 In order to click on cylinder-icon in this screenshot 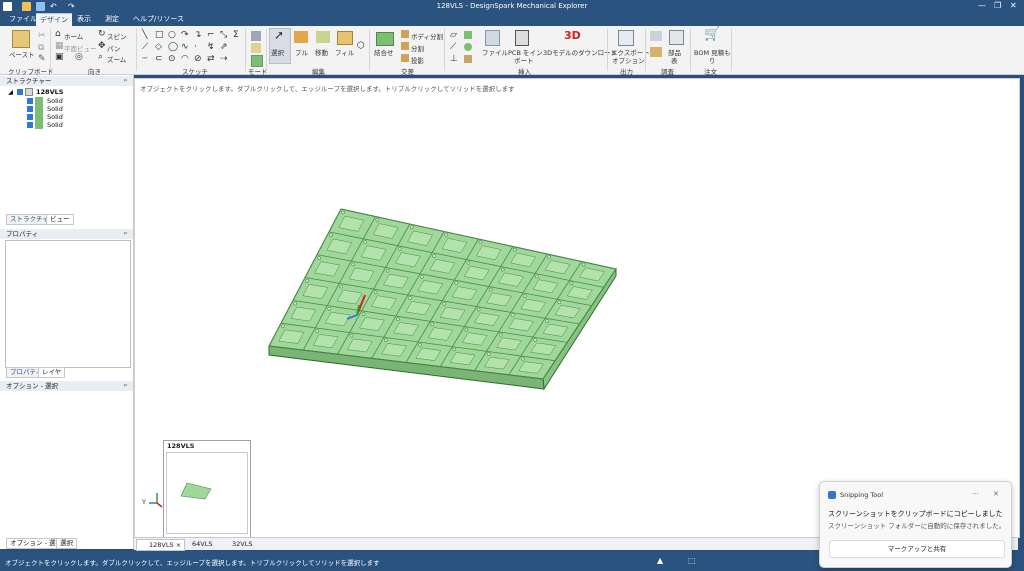, I will do `click(468, 35)`.